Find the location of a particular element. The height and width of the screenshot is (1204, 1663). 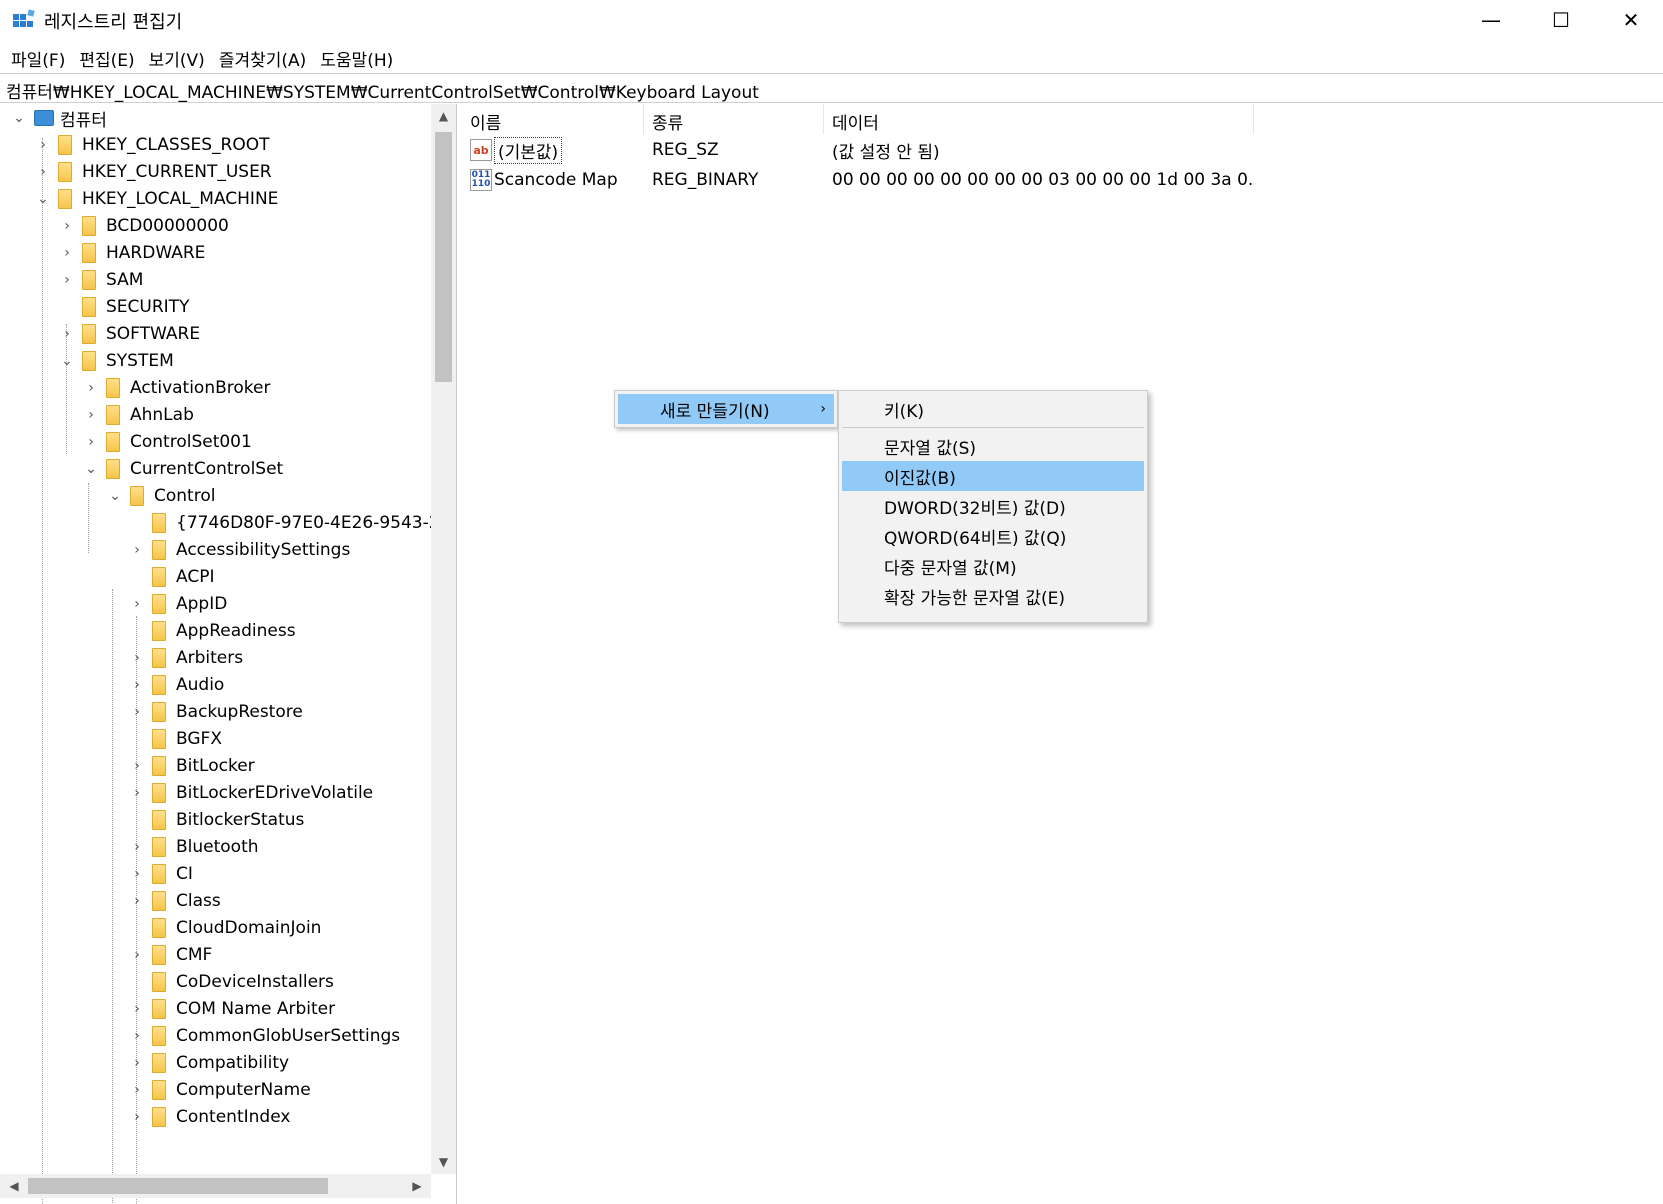

tree-node-hkcu: › HKEY_CURRENT_USER is located at coordinates (153, 172).